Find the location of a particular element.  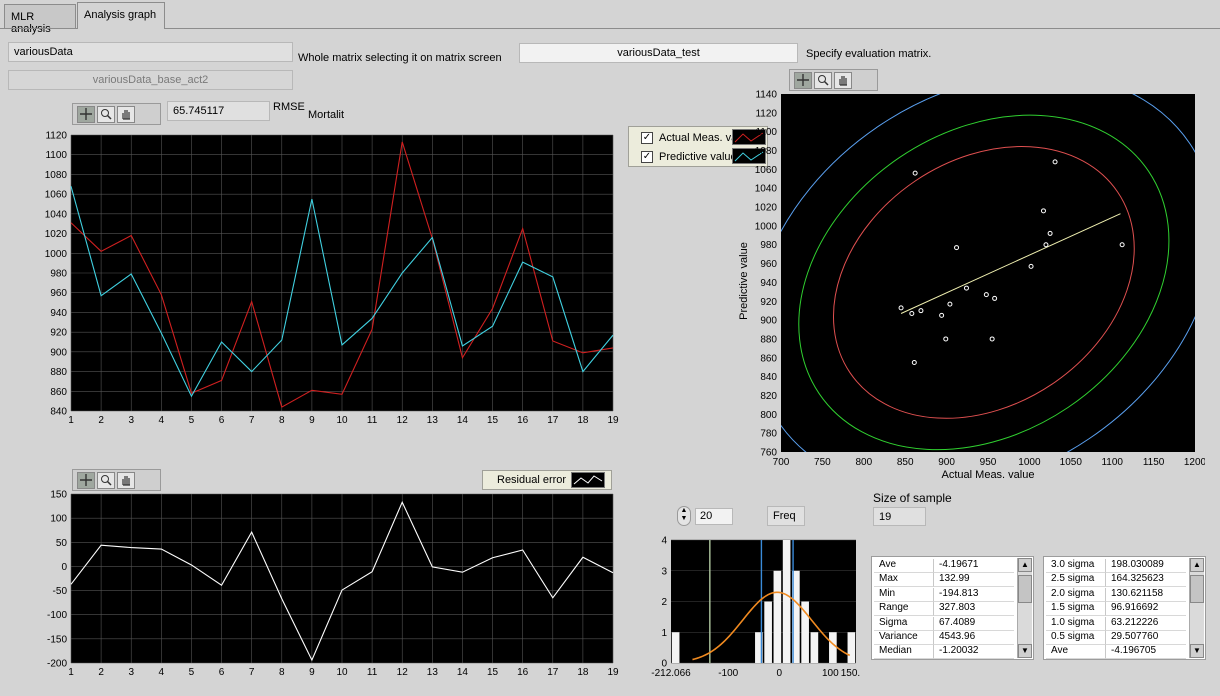

legend-swatch-residual is located at coordinates (588, 480).